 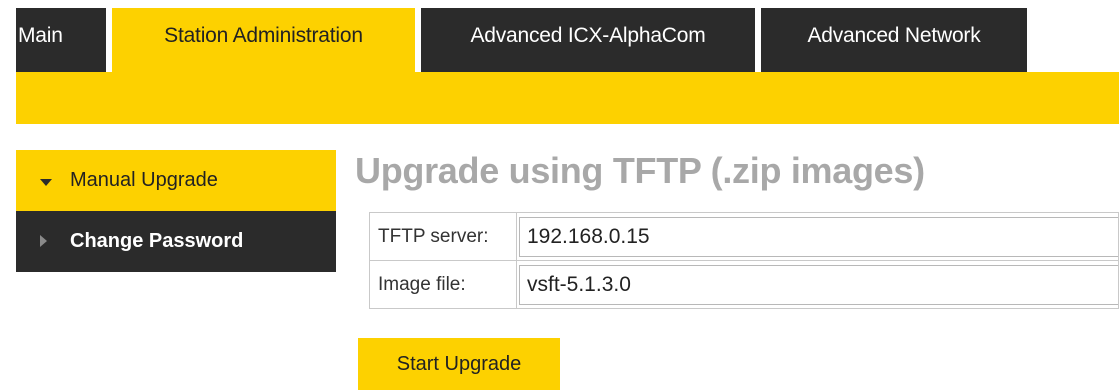 I want to click on sidebar-item-change-password: Change Password, so click(x=176, y=241).